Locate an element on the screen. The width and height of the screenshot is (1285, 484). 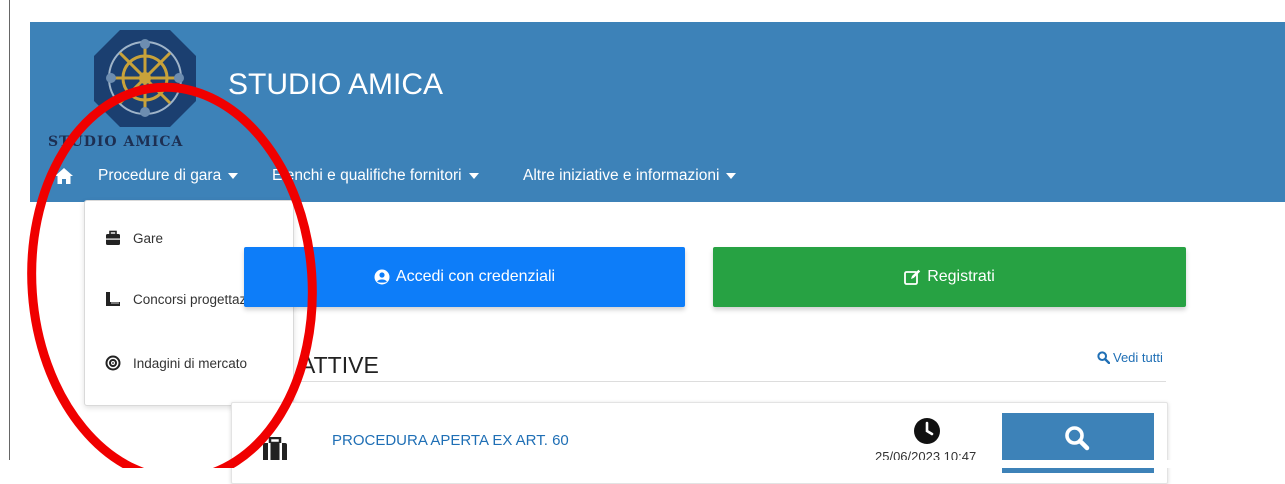
clock-icon is located at coordinates (927, 431).